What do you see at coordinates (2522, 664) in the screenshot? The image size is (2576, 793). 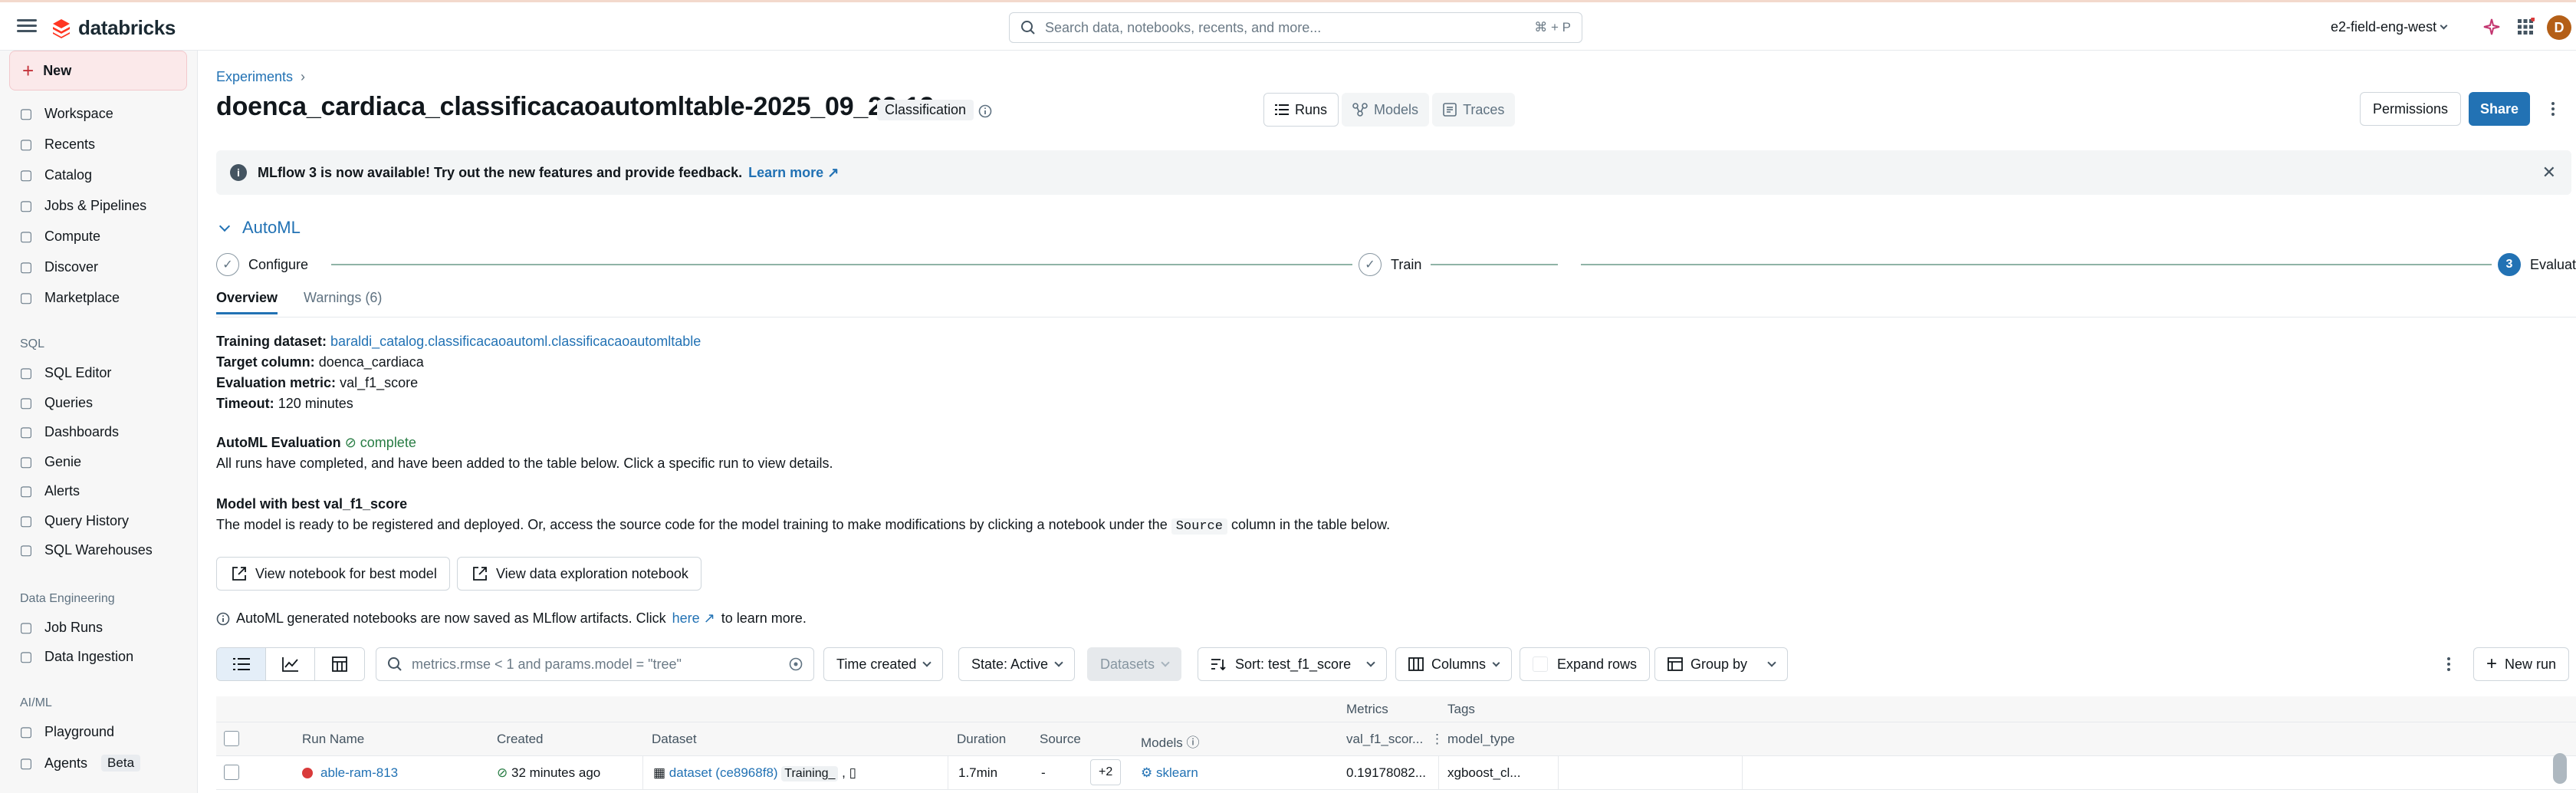 I see `new-run-button: + New run` at bounding box center [2522, 664].